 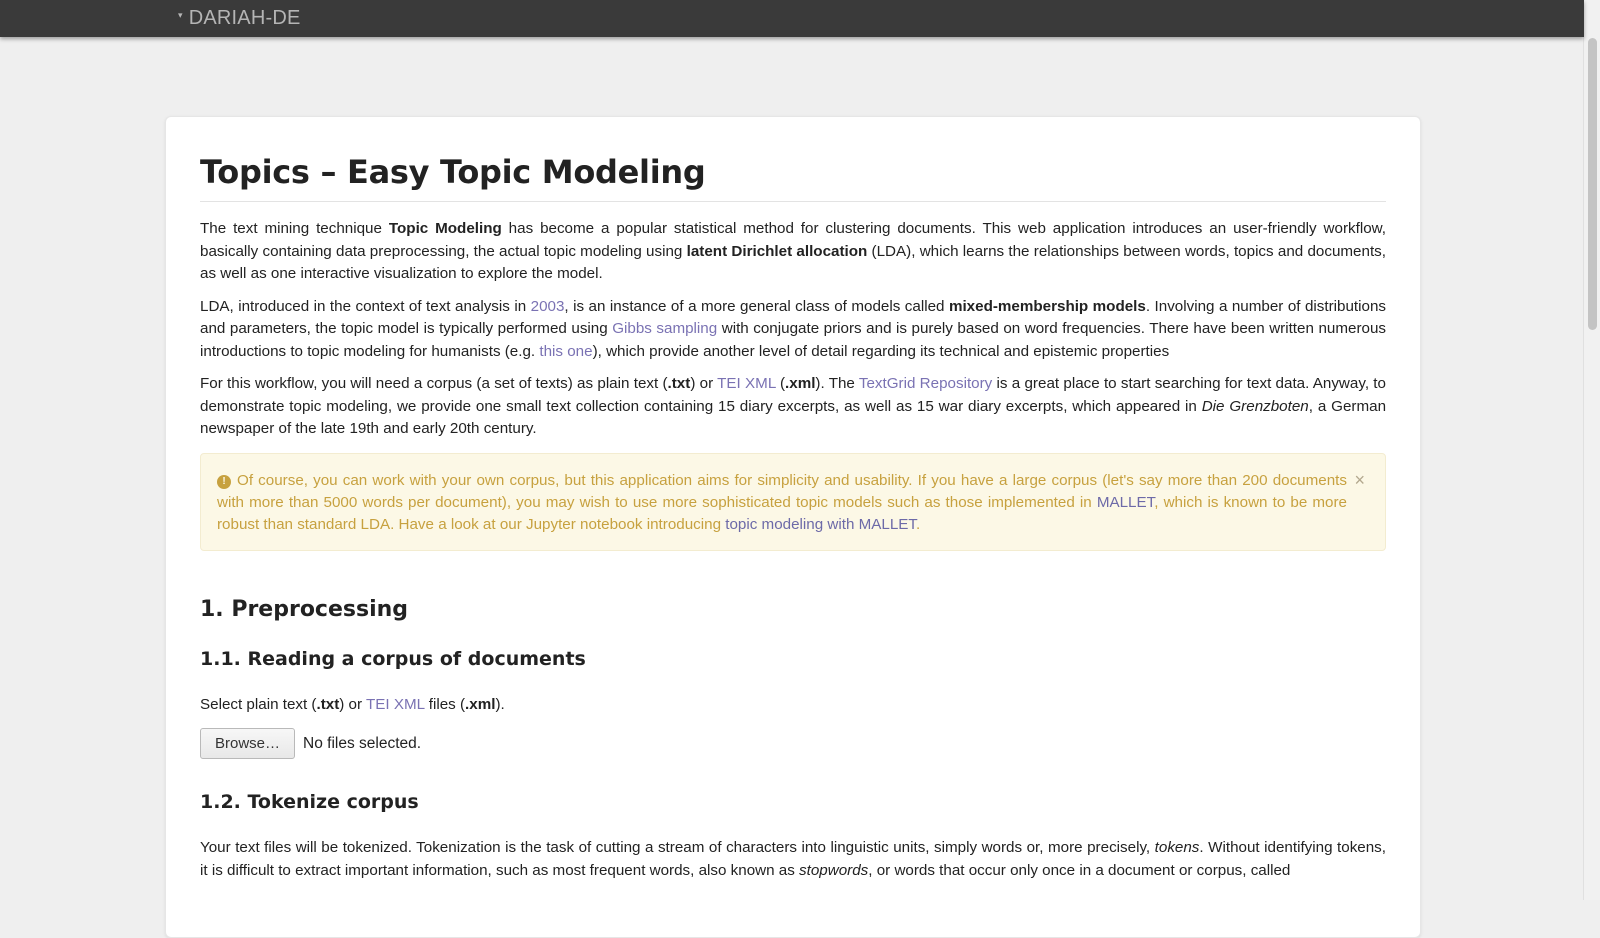 I want to click on top-navbar: ▾ DARIAH-DE, so click(x=792, y=18).